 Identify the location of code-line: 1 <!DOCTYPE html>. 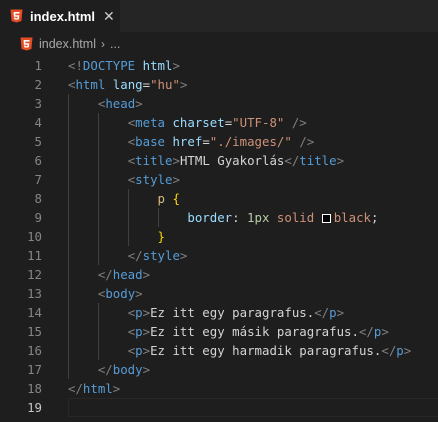
(219, 65).